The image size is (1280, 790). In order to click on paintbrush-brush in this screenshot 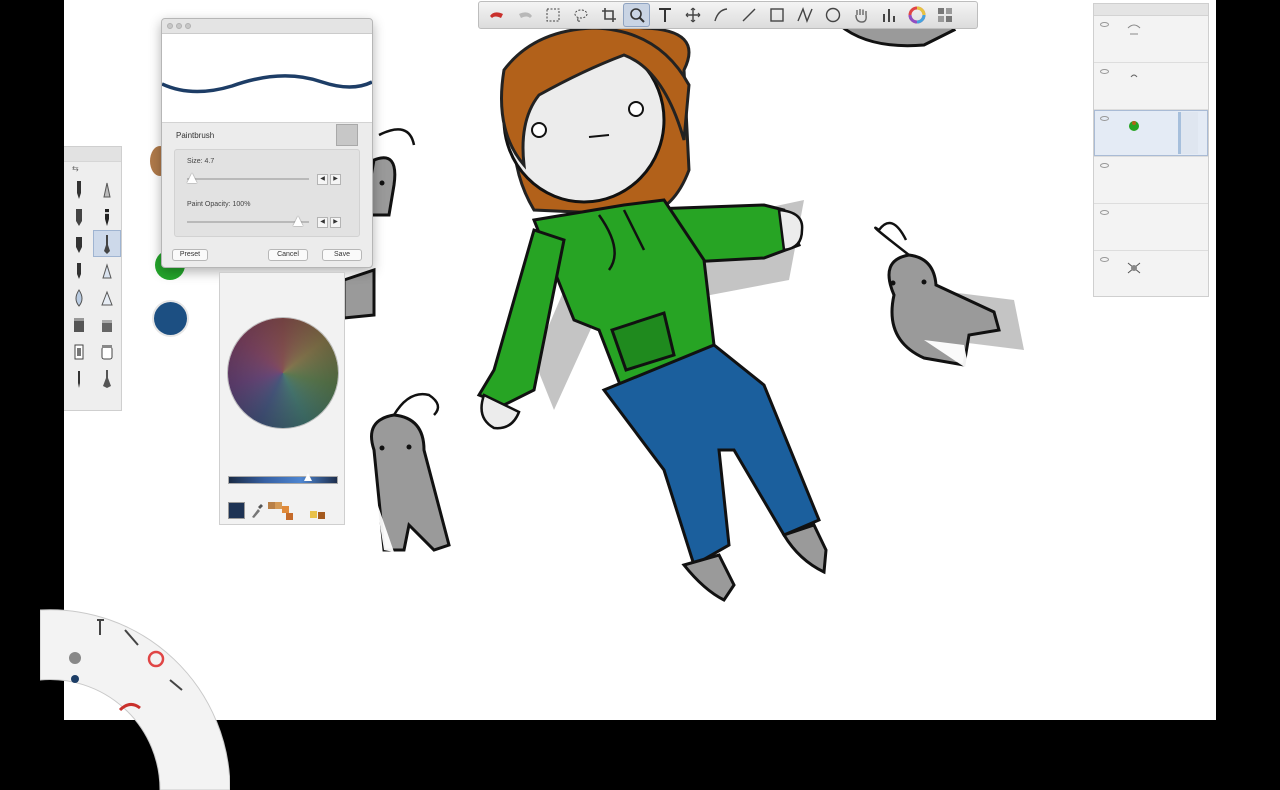, I will do `click(107, 243)`.